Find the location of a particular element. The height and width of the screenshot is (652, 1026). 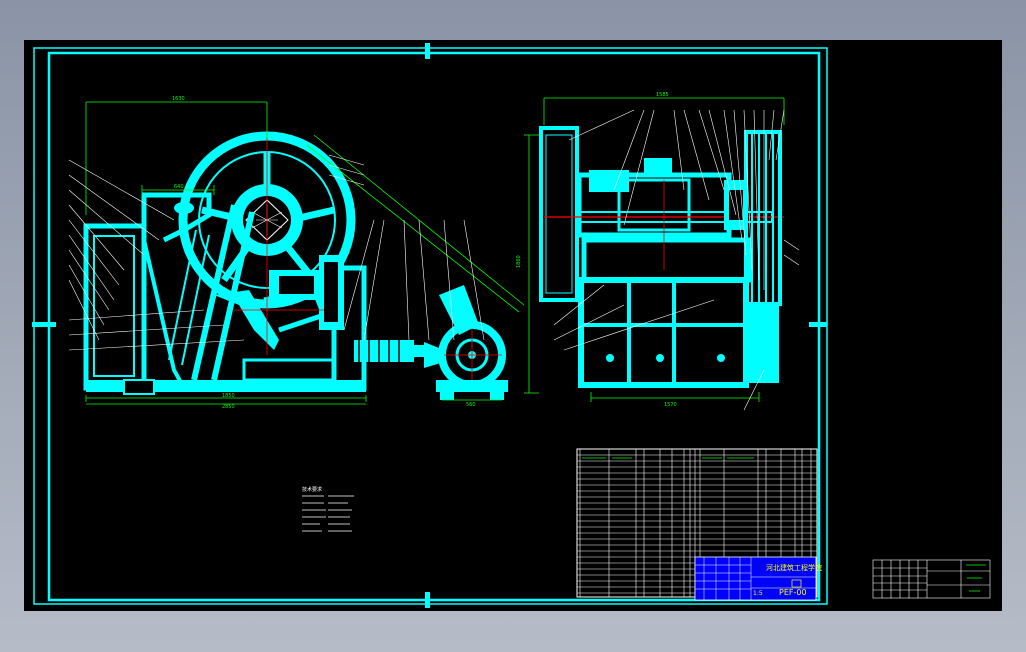

title-block-school: 河北建筑工程学院 is located at coordinates (794, 567).